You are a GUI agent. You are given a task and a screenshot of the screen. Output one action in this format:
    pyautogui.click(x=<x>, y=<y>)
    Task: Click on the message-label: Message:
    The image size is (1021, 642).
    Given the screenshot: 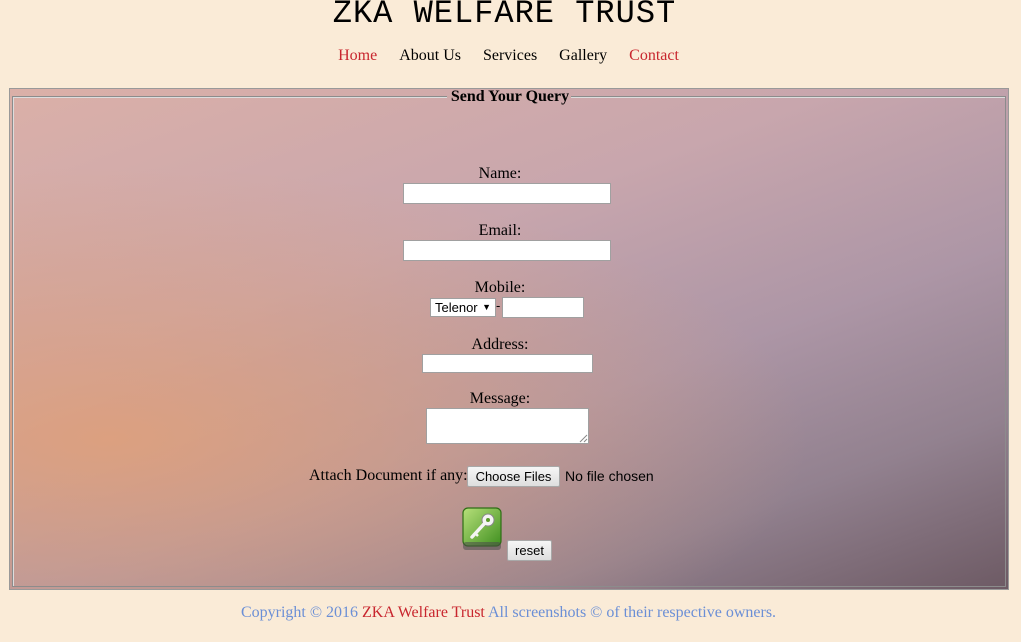 What is the action you would take?
    pyautogui.click(x=500, y=398)
    